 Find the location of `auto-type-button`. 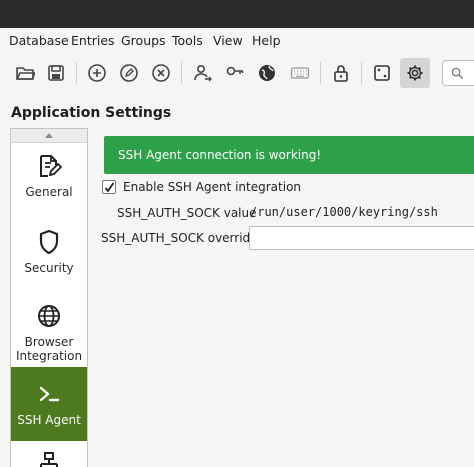

auto-type-button is located at coordinates (300, 73).